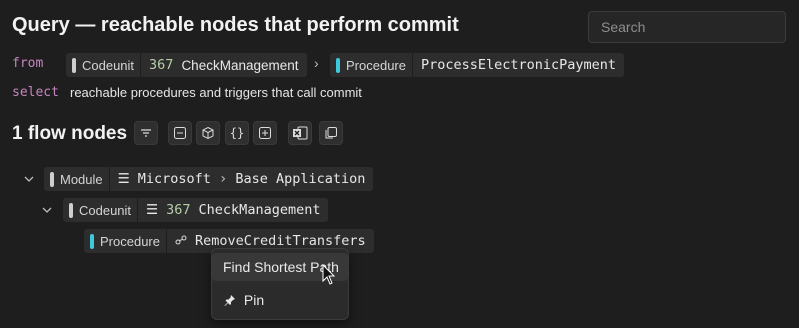 This screenshot has height=328, width=799. What do you see at coordinates (687, 27) in the screenshot?
I see `search-input` at bounding box center [687, 27].